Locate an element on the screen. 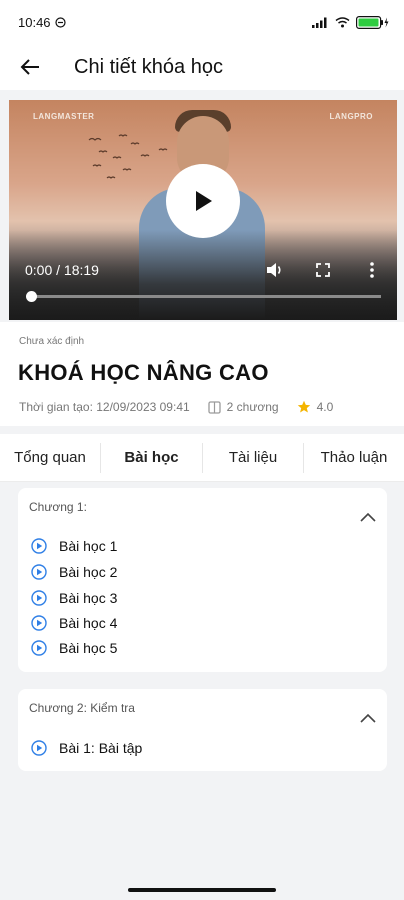 This screenshot has width=404, height=900. tab-discussion: Thảo luận is located at coordinates (354, 458).